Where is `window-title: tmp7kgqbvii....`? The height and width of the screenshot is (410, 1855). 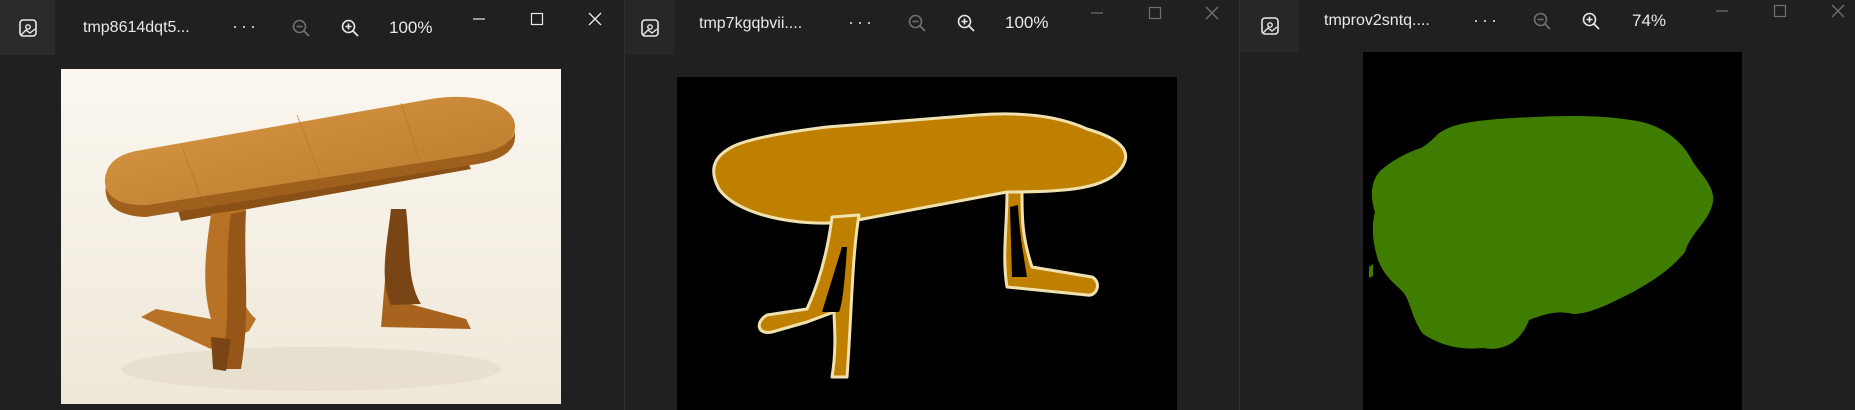
window-title: tmp7kgqbvii.... is located at coordinates (751, 23).